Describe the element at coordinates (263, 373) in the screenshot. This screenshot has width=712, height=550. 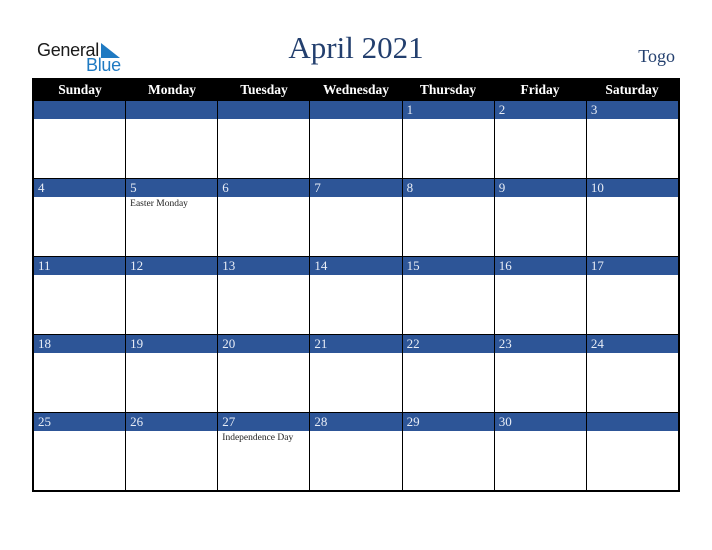
I see `day-cell: 20` at that location.